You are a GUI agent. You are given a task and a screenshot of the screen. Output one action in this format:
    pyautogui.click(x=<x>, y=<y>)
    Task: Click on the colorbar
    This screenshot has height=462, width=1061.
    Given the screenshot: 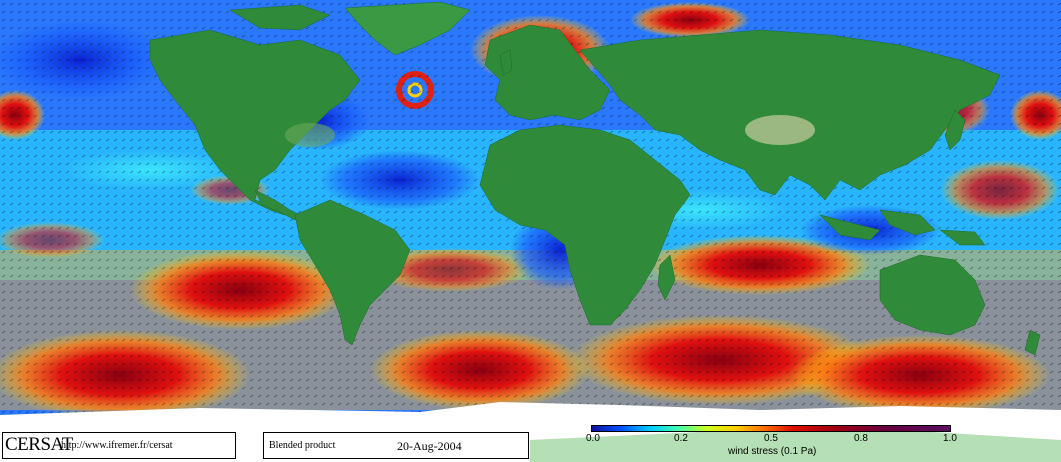 What is the action you would take?
    pyautogui.click(x=771, y=428)
    